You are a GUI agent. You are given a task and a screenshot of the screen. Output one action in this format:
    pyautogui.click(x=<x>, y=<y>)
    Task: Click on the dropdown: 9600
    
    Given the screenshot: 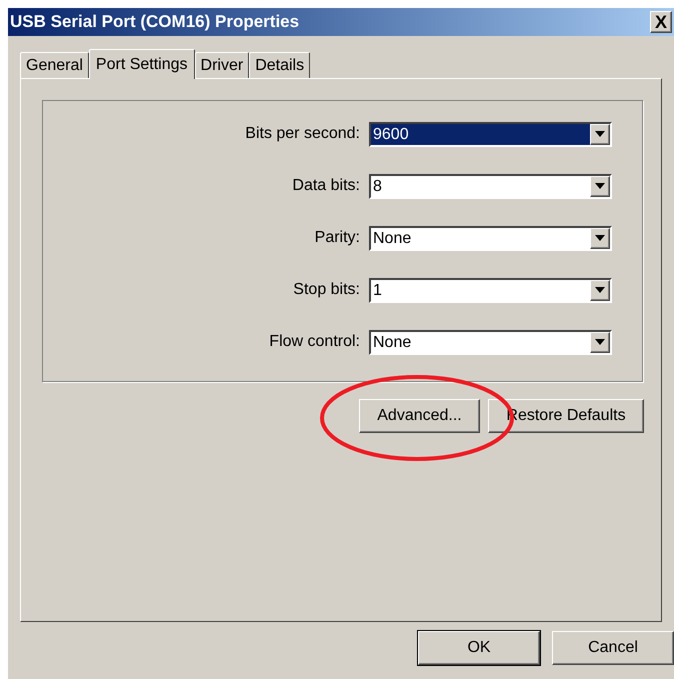 What is the action you would take?
    pyautogui.click(x=490, y=134)
    